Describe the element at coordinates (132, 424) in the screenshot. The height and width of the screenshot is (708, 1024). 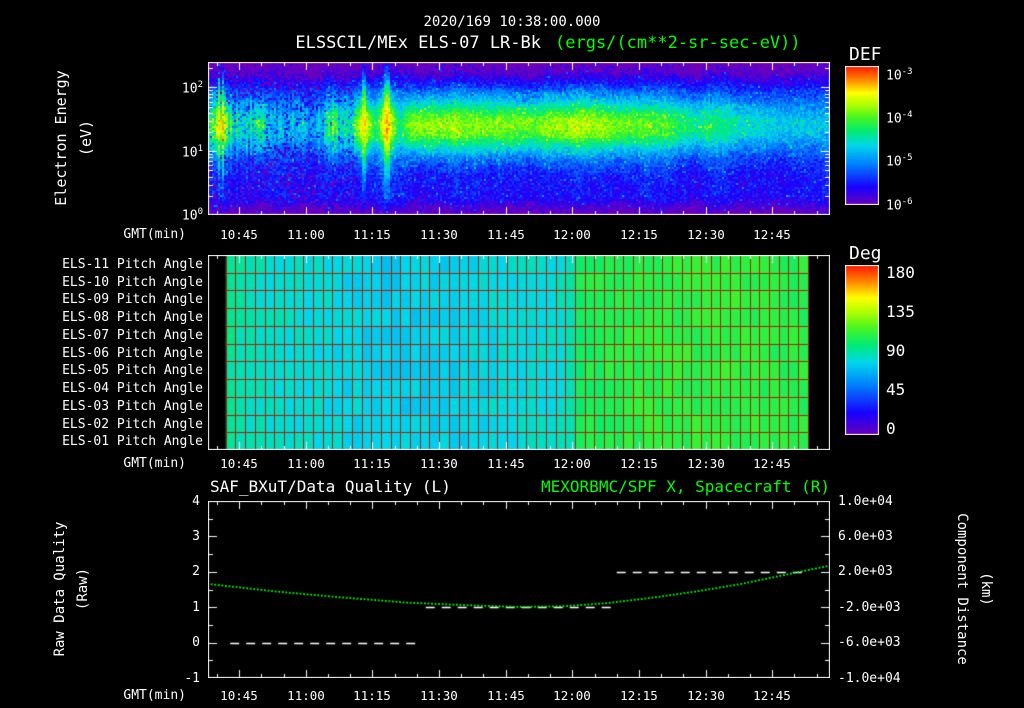
I see `pitch-row-label: ELS-02 Pitch Angle` at that location.